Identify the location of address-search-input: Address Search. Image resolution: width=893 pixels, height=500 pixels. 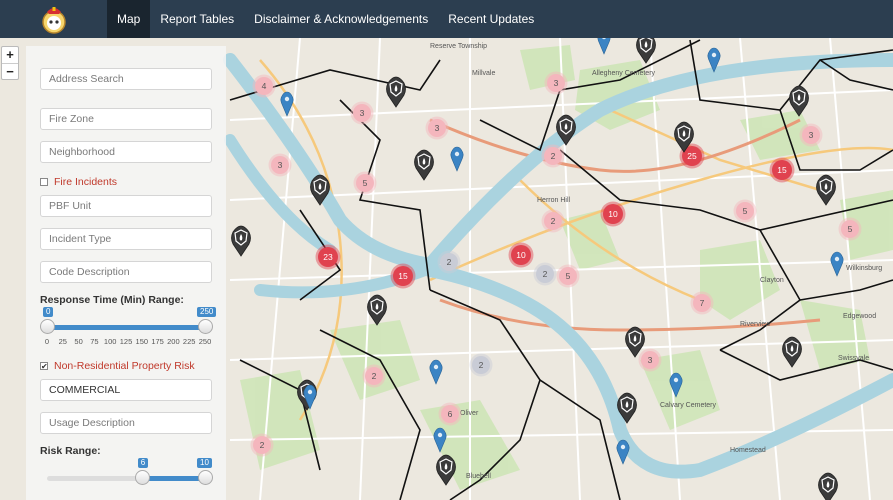
(126, 79).